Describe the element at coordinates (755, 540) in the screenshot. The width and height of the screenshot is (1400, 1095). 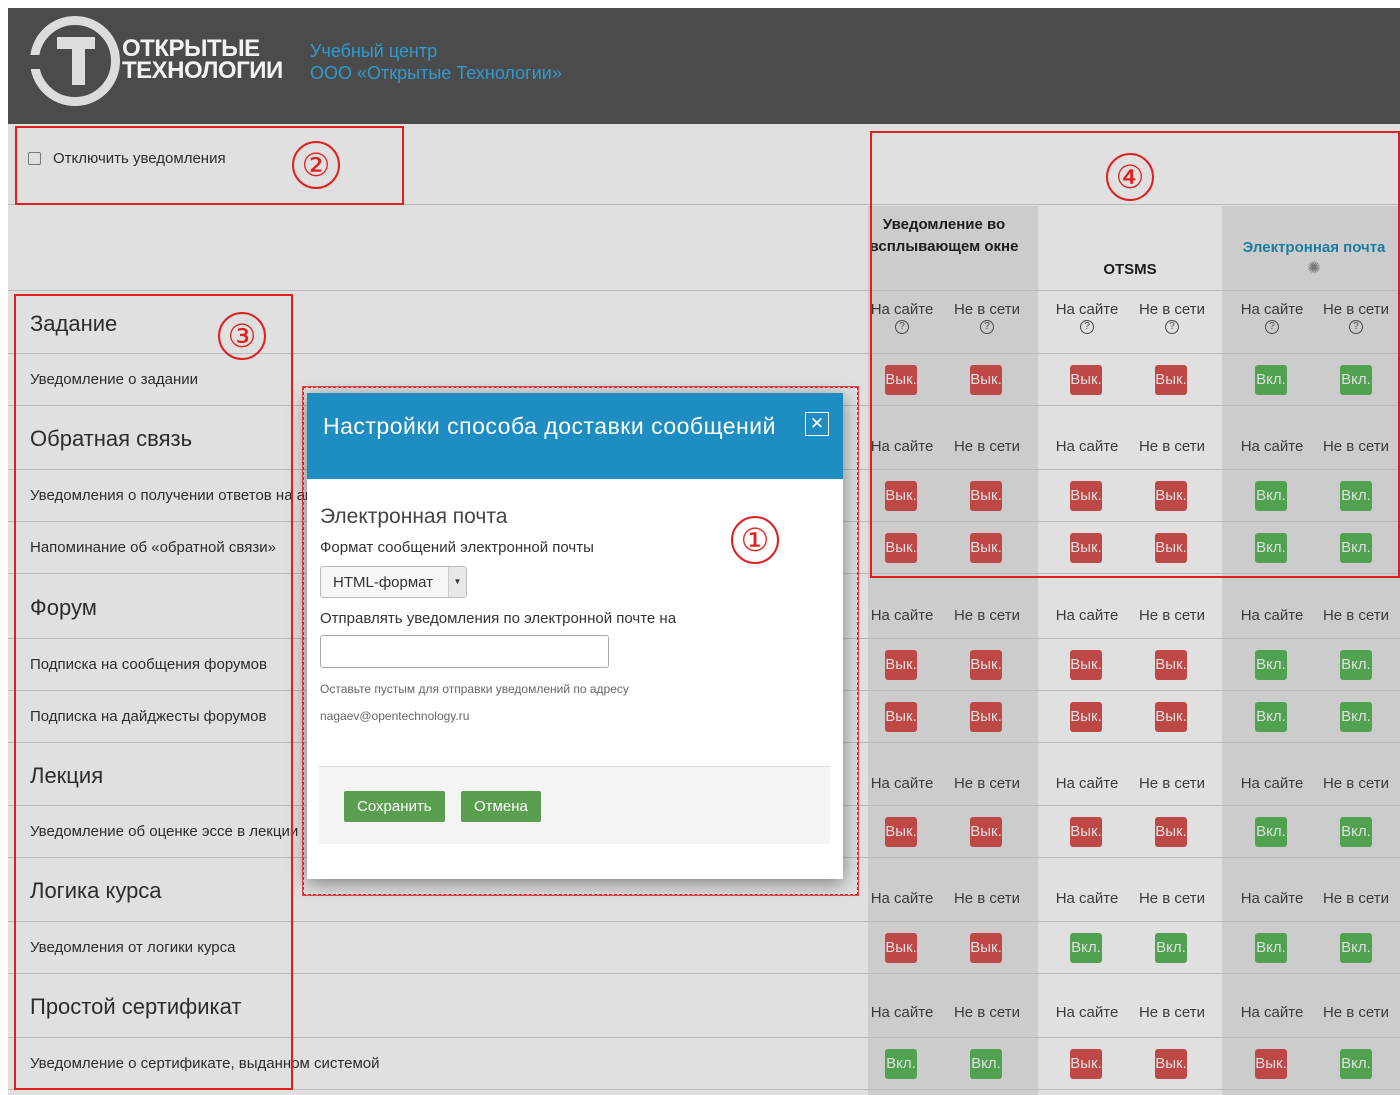
I see `annotation-number-1: ①` at that location.